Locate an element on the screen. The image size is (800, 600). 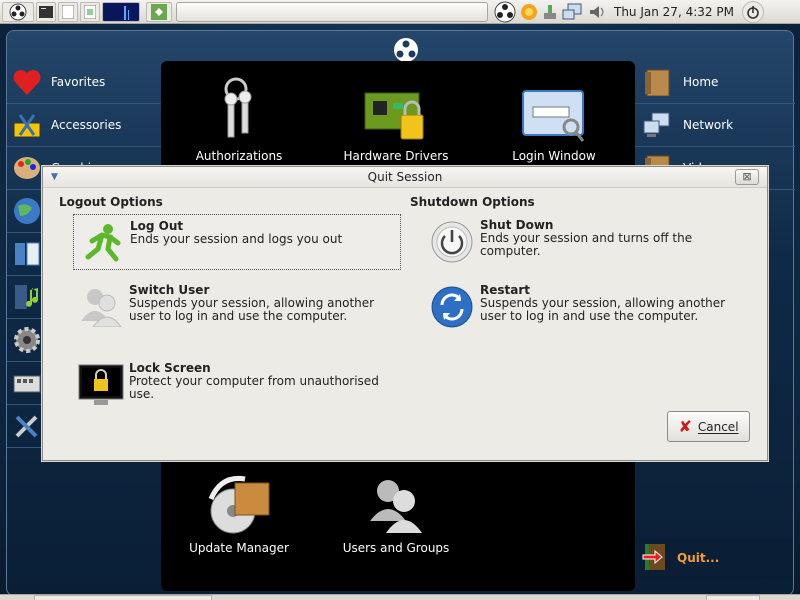
place-home: Home is located at coordinates (715, 82).